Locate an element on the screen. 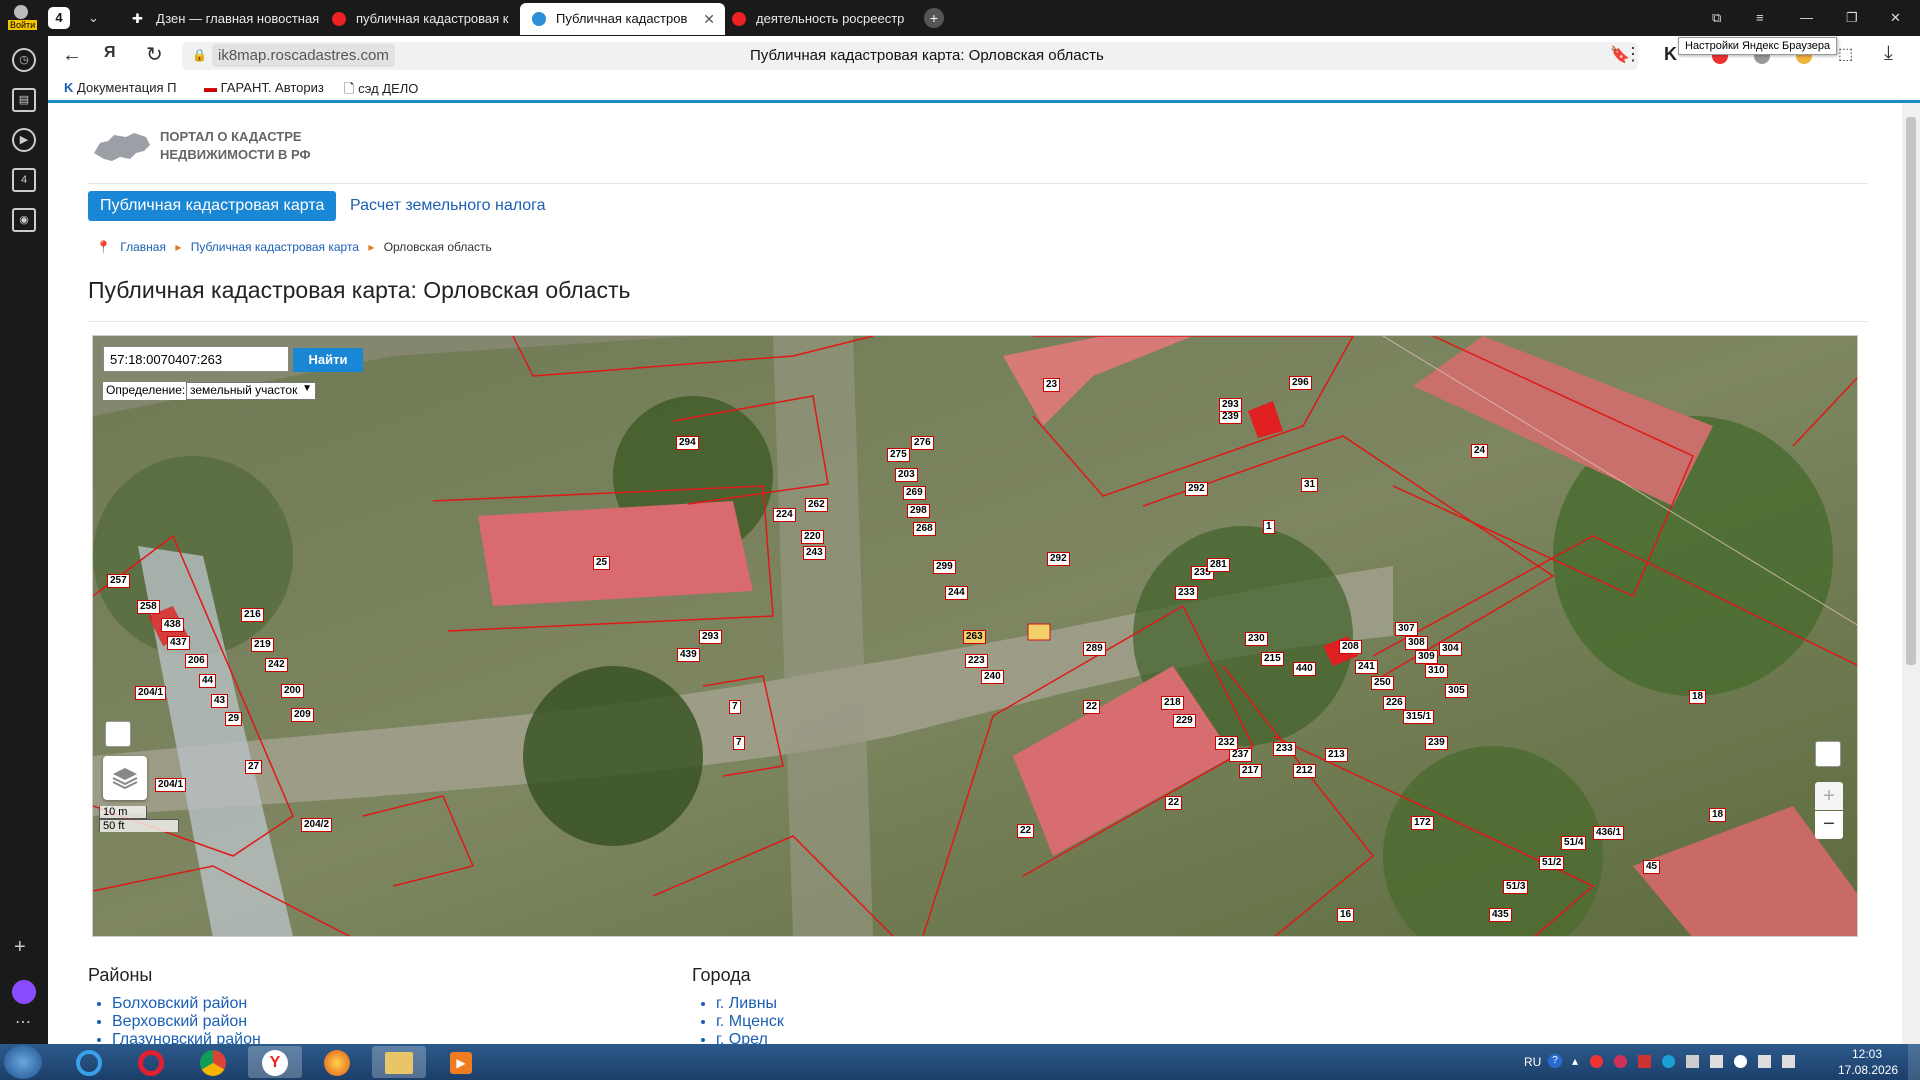  parcel-label: 298 is located at coordinates (918, 511).